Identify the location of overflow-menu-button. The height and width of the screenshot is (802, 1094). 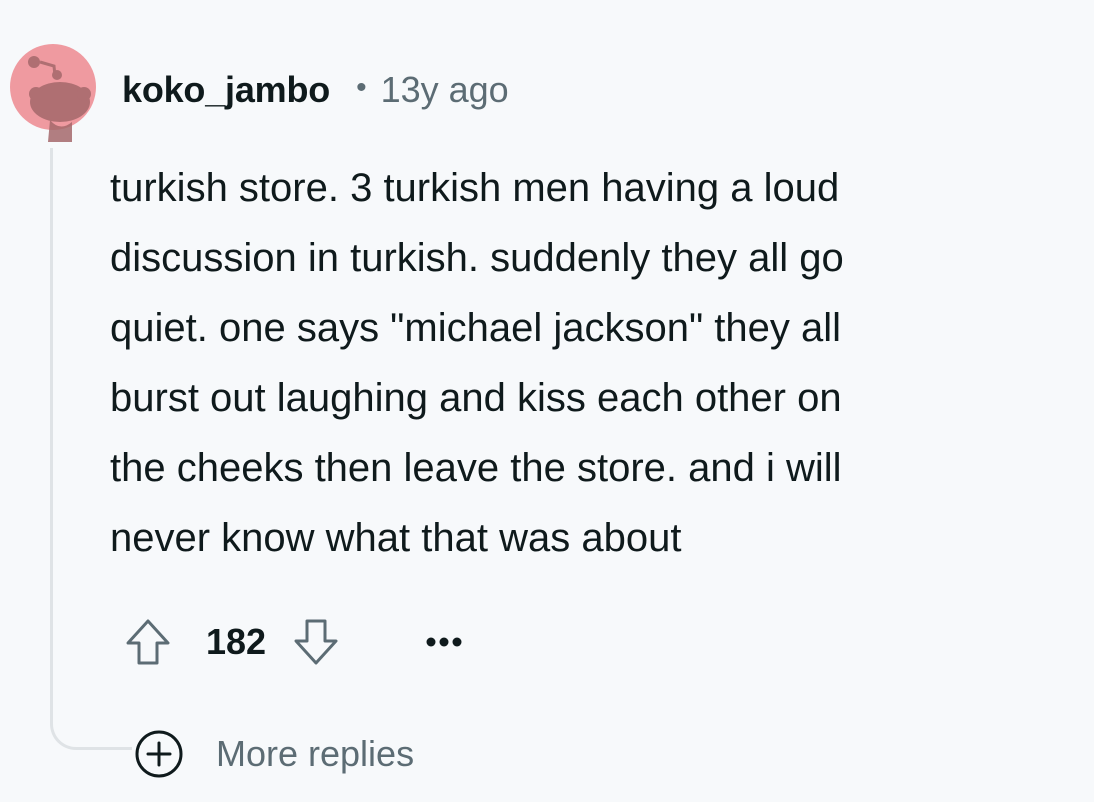
(444, 642).